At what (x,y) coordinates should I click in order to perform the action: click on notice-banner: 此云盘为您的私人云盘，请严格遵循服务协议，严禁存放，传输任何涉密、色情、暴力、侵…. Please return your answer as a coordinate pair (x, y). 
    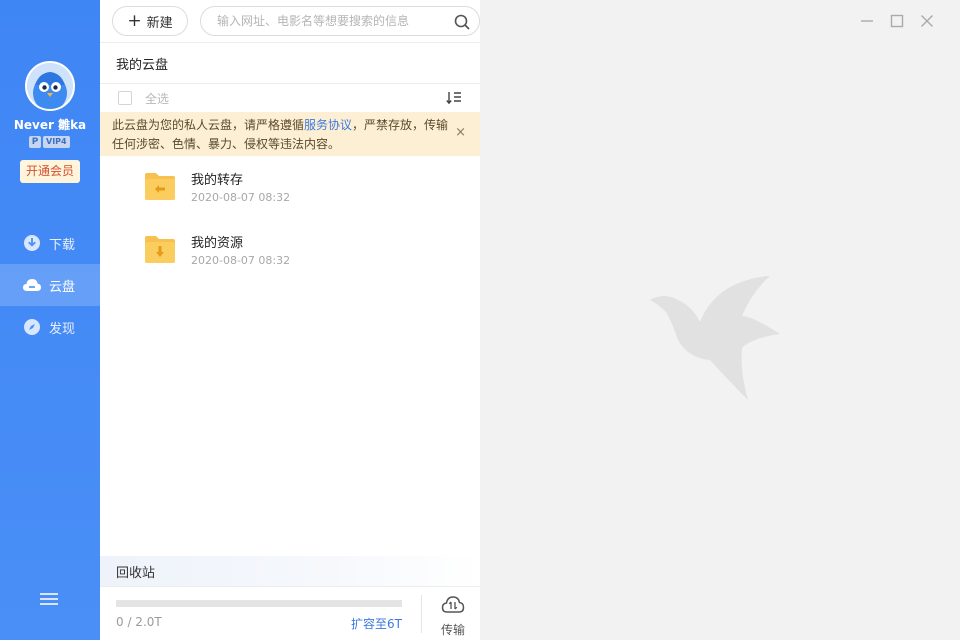
    Looking at the image, I should click on (290, 134).